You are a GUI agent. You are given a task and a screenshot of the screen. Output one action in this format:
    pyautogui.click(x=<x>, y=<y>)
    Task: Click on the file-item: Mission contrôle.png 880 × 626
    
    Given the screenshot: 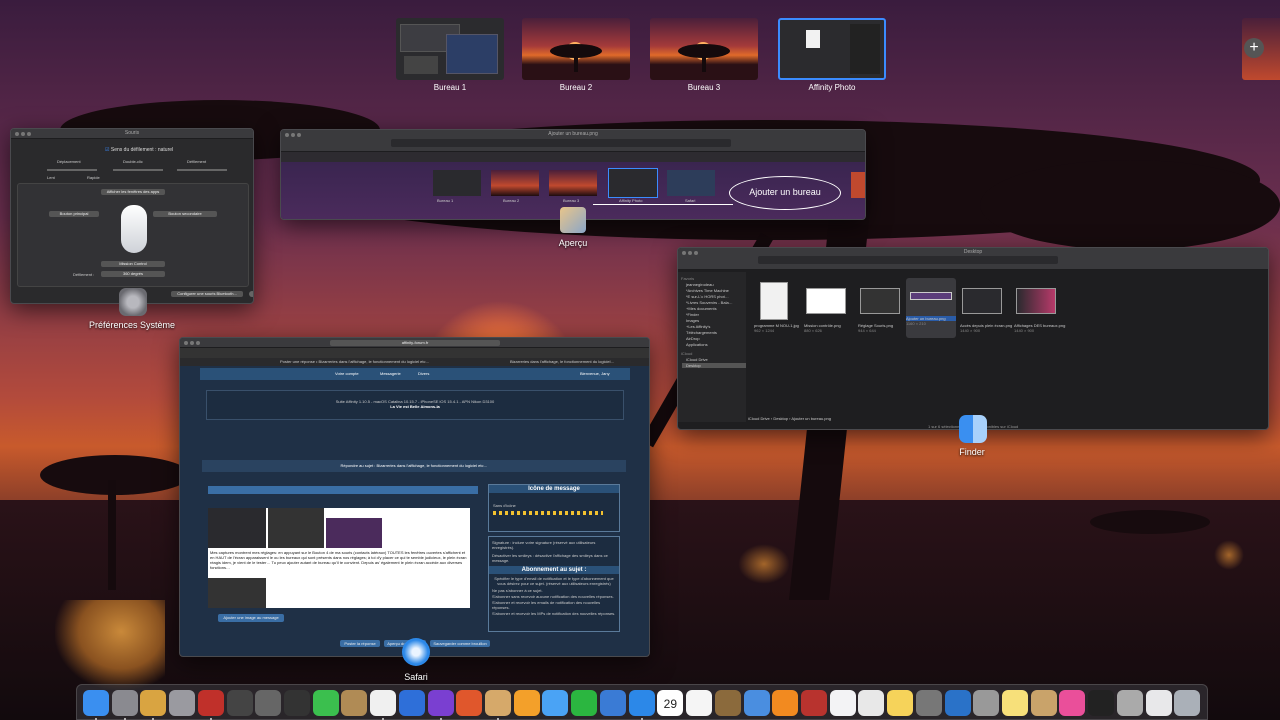 What is the action you would take?
    pyautogui.click(x=834, y=310)
    